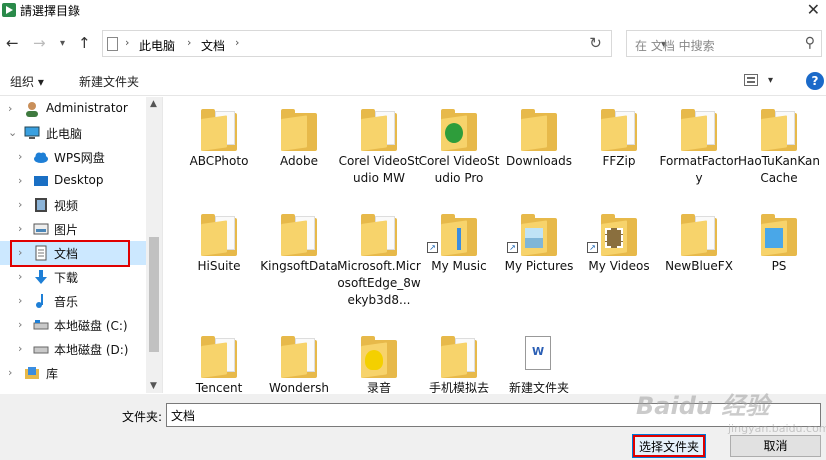  What do you see at coordinates (109, 81) in the screenshot?
I see `new-folder-button: 新建文件夹` at bounding box center [109, 81].